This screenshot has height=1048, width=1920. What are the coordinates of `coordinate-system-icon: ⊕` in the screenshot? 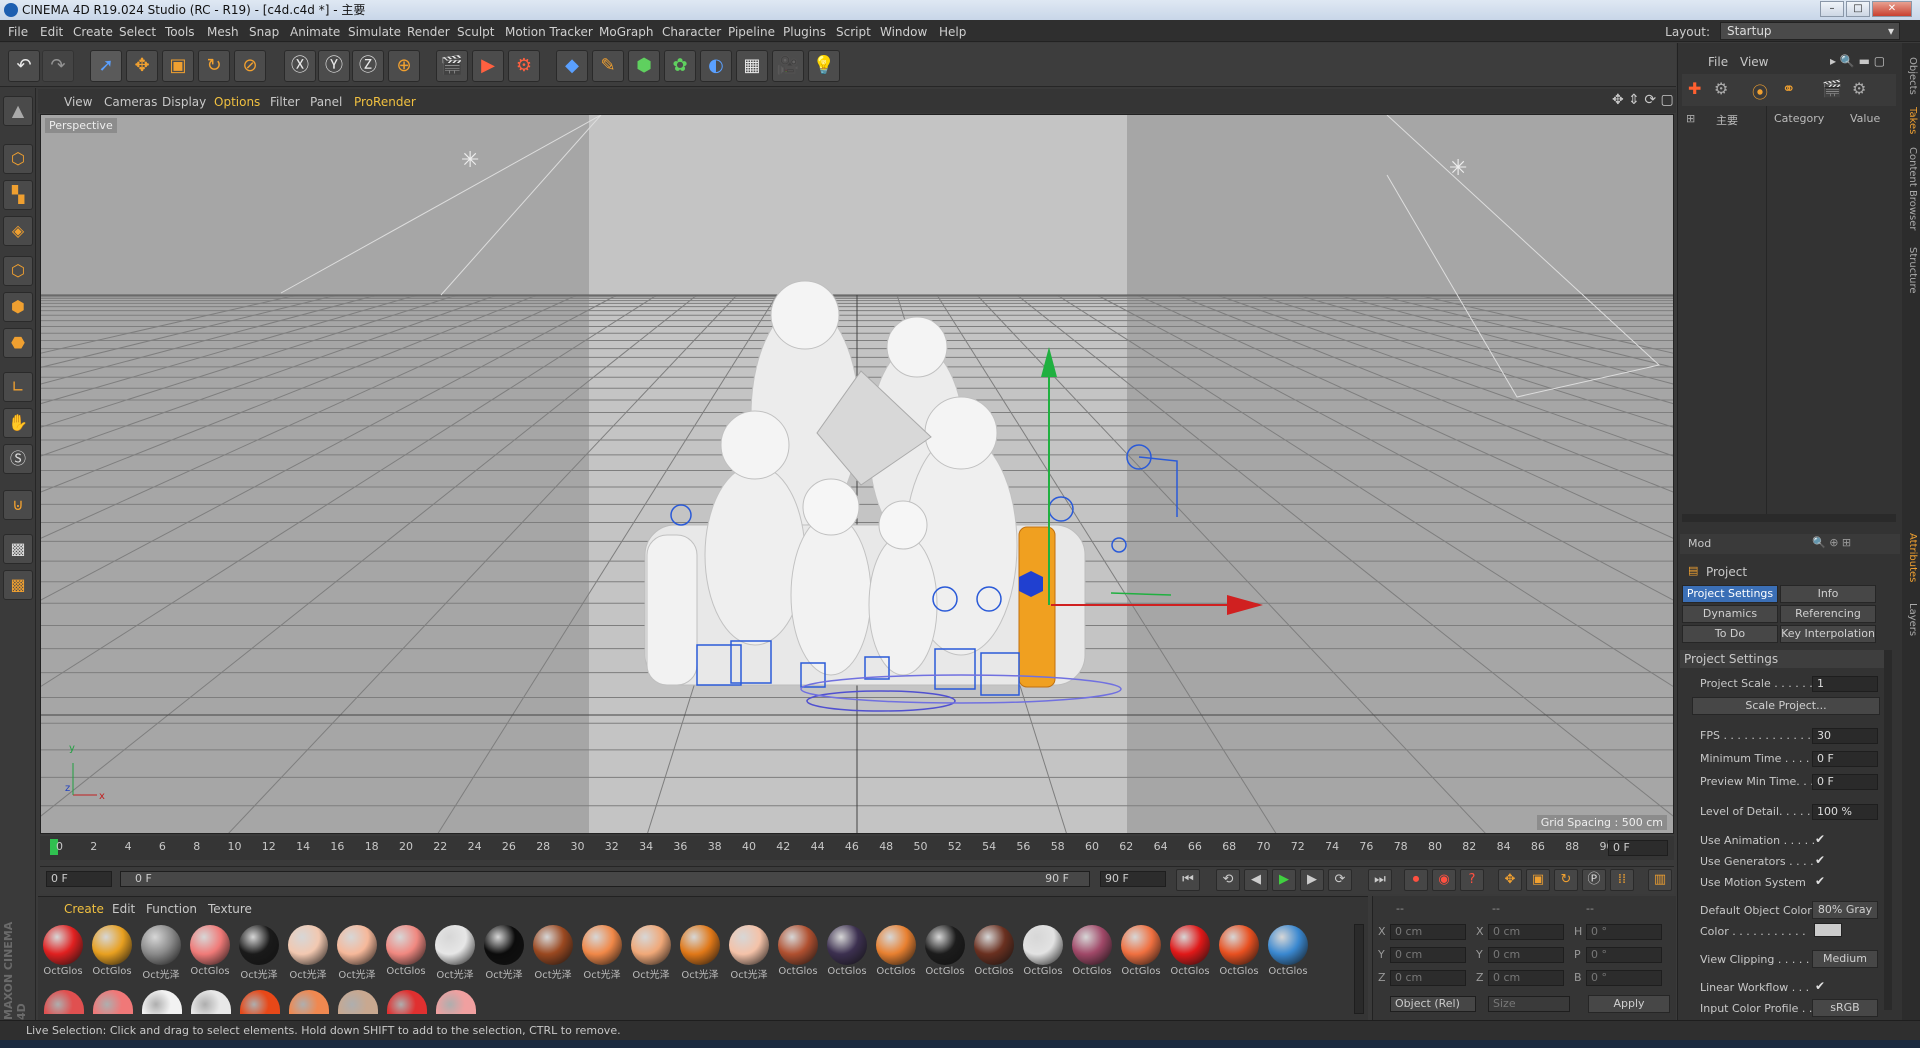 It's located at (404, 66).